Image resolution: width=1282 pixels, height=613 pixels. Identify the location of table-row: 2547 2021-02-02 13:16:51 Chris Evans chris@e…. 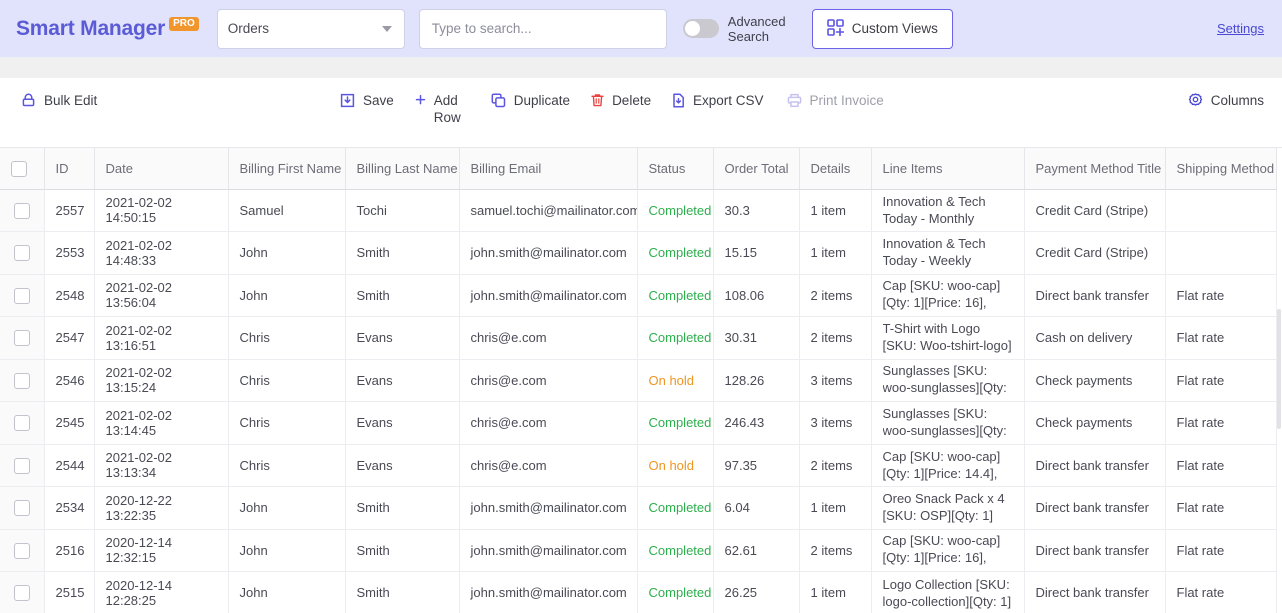
(638, 338).